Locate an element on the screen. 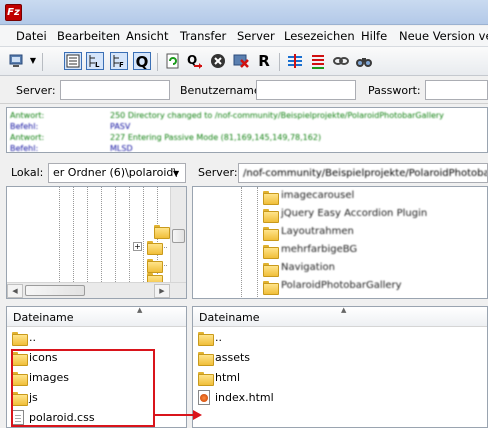 The height and width of the screenshot is (428, 488). local-directory-tree: + ◀ ▶ is located at coordinates (96, 242).